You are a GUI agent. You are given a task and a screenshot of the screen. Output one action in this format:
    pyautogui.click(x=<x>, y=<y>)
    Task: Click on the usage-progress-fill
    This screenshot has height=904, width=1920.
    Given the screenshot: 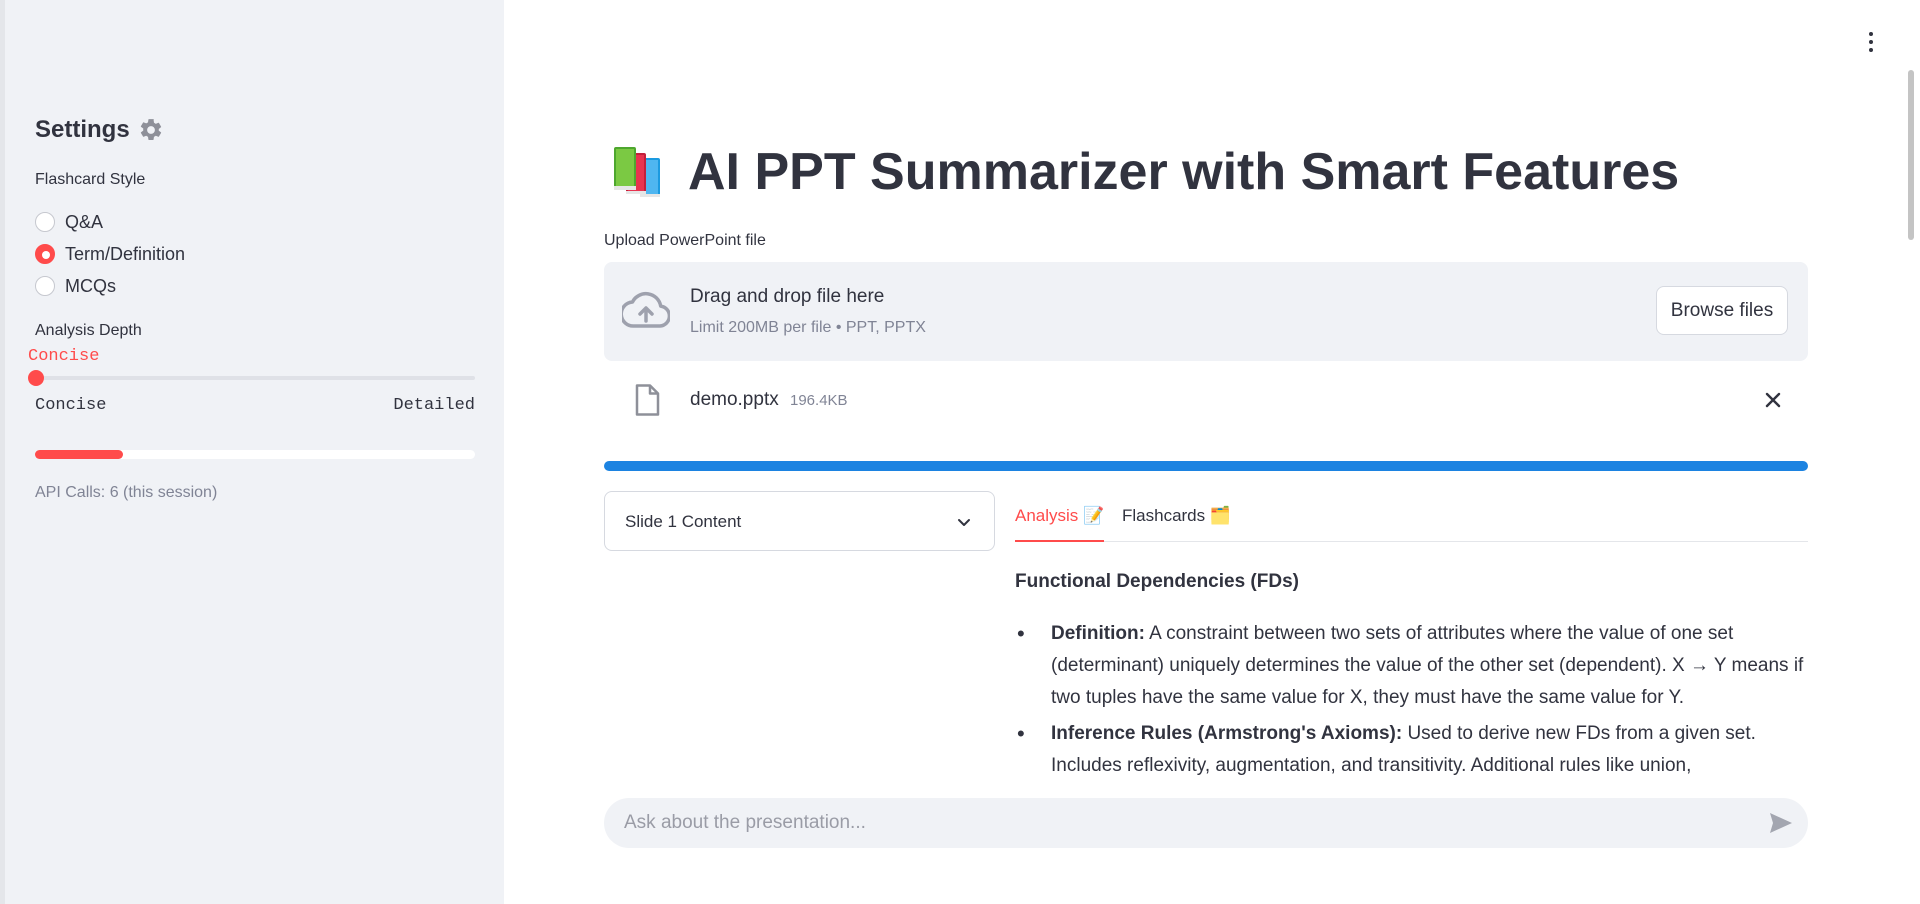 What is the action you would take?
    pyautogui.click(x=79, y=454)
    